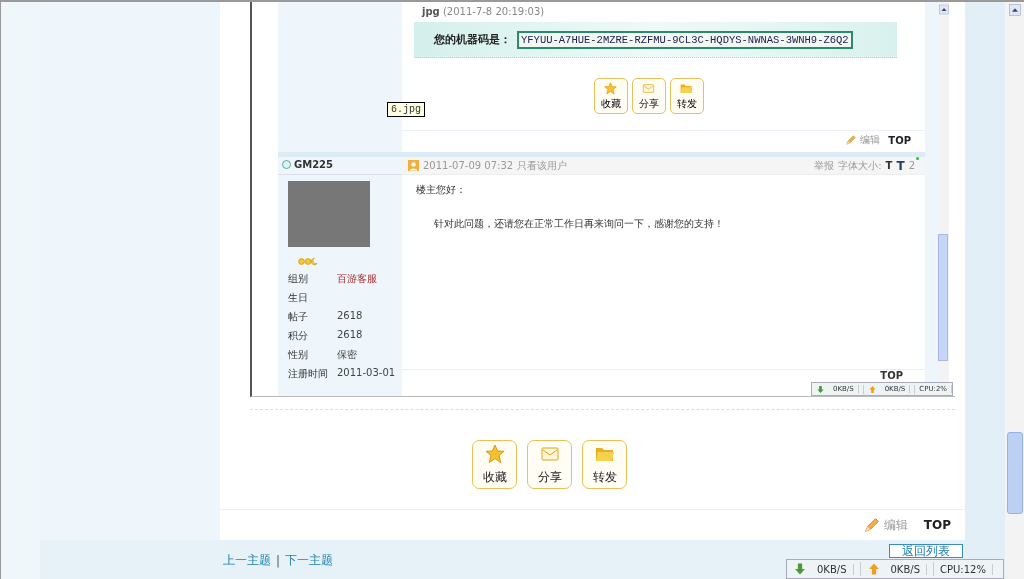 This screenshot has width=1024, height=579. What do you see at coordinates (579, 224) in the screenshot?
I see `post-text: 针对此问题，还请您在正常工作日再来询问一下，感谢您的支持！` at bounding box center [579, 224].